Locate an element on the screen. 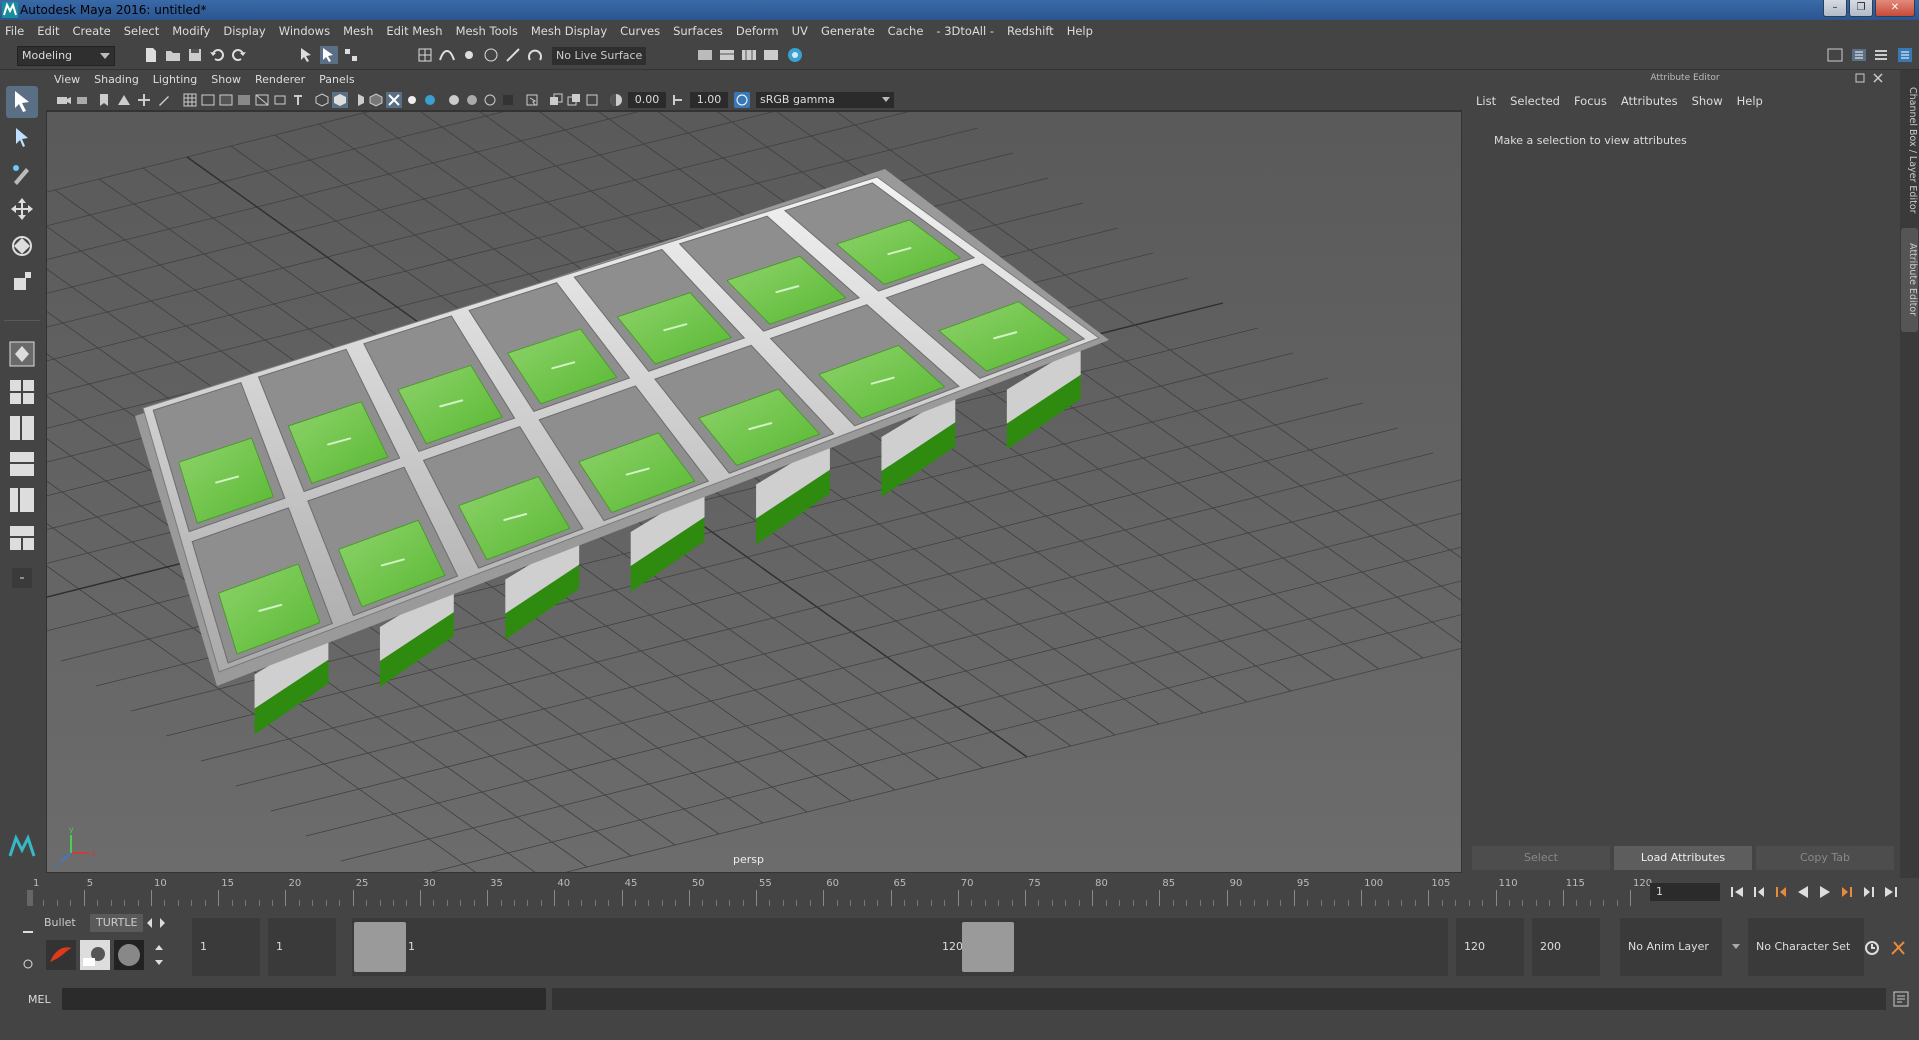 The height and width of the screenshot is (1040, 1919). lasso-tool-icon is located at coordinates (22, 138).